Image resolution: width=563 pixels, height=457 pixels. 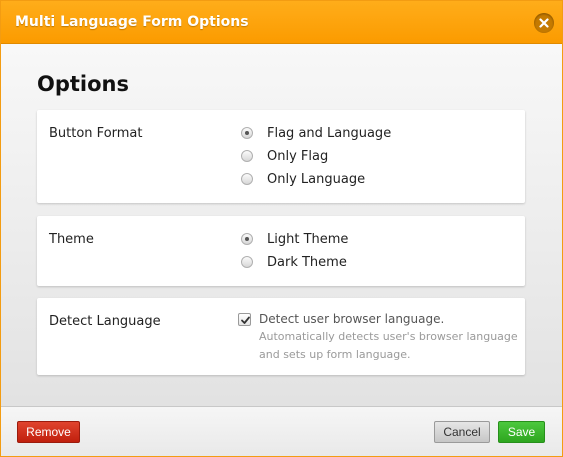 I want to click on remove-button: Remove, so click(x=48, y=432).